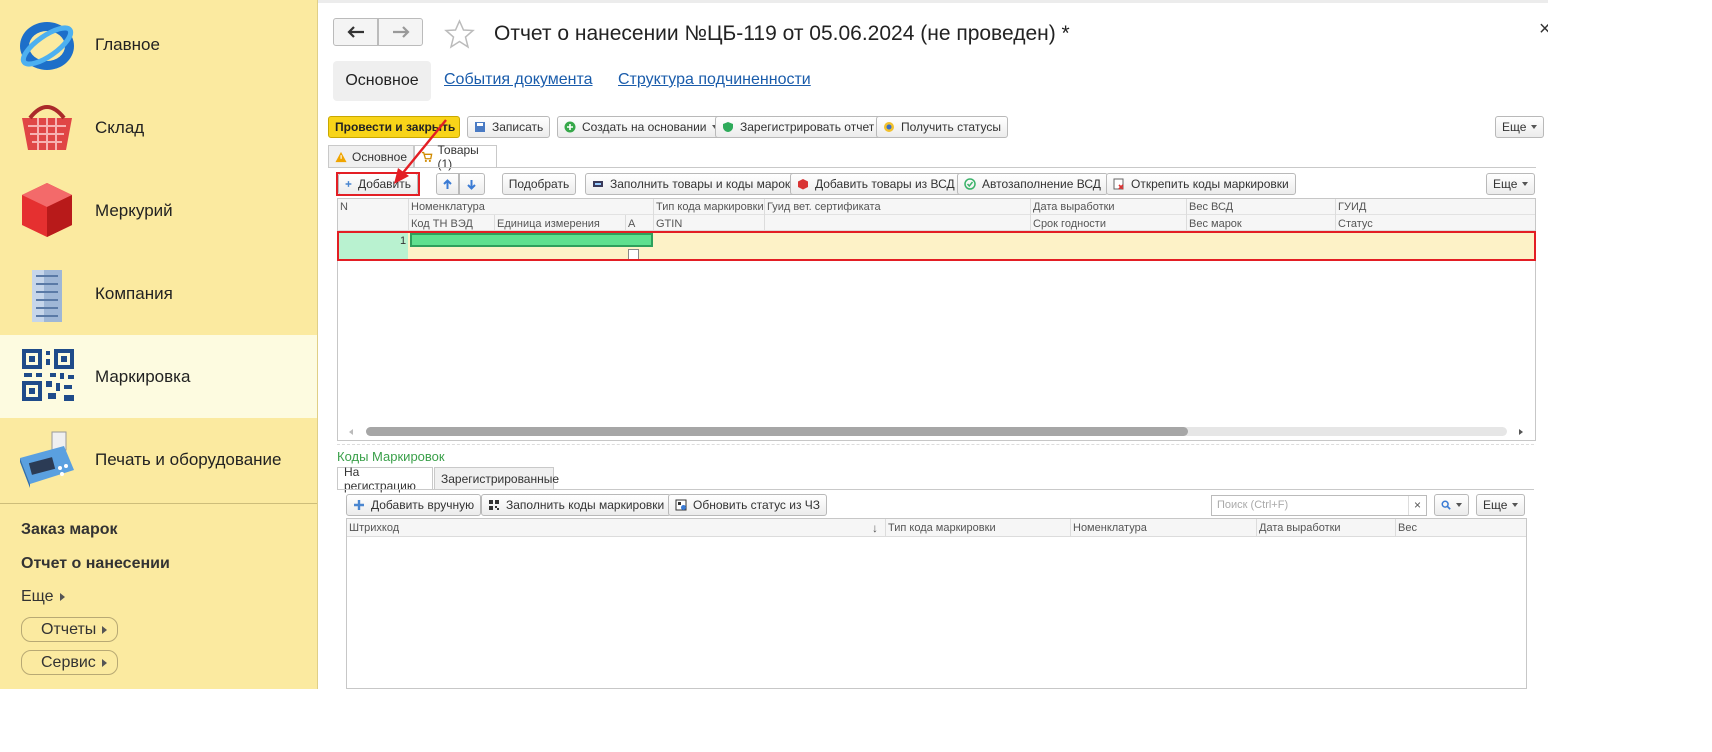  I want to click on add-vsd-label: Добавить товары из ВСД, so click(885, 184).